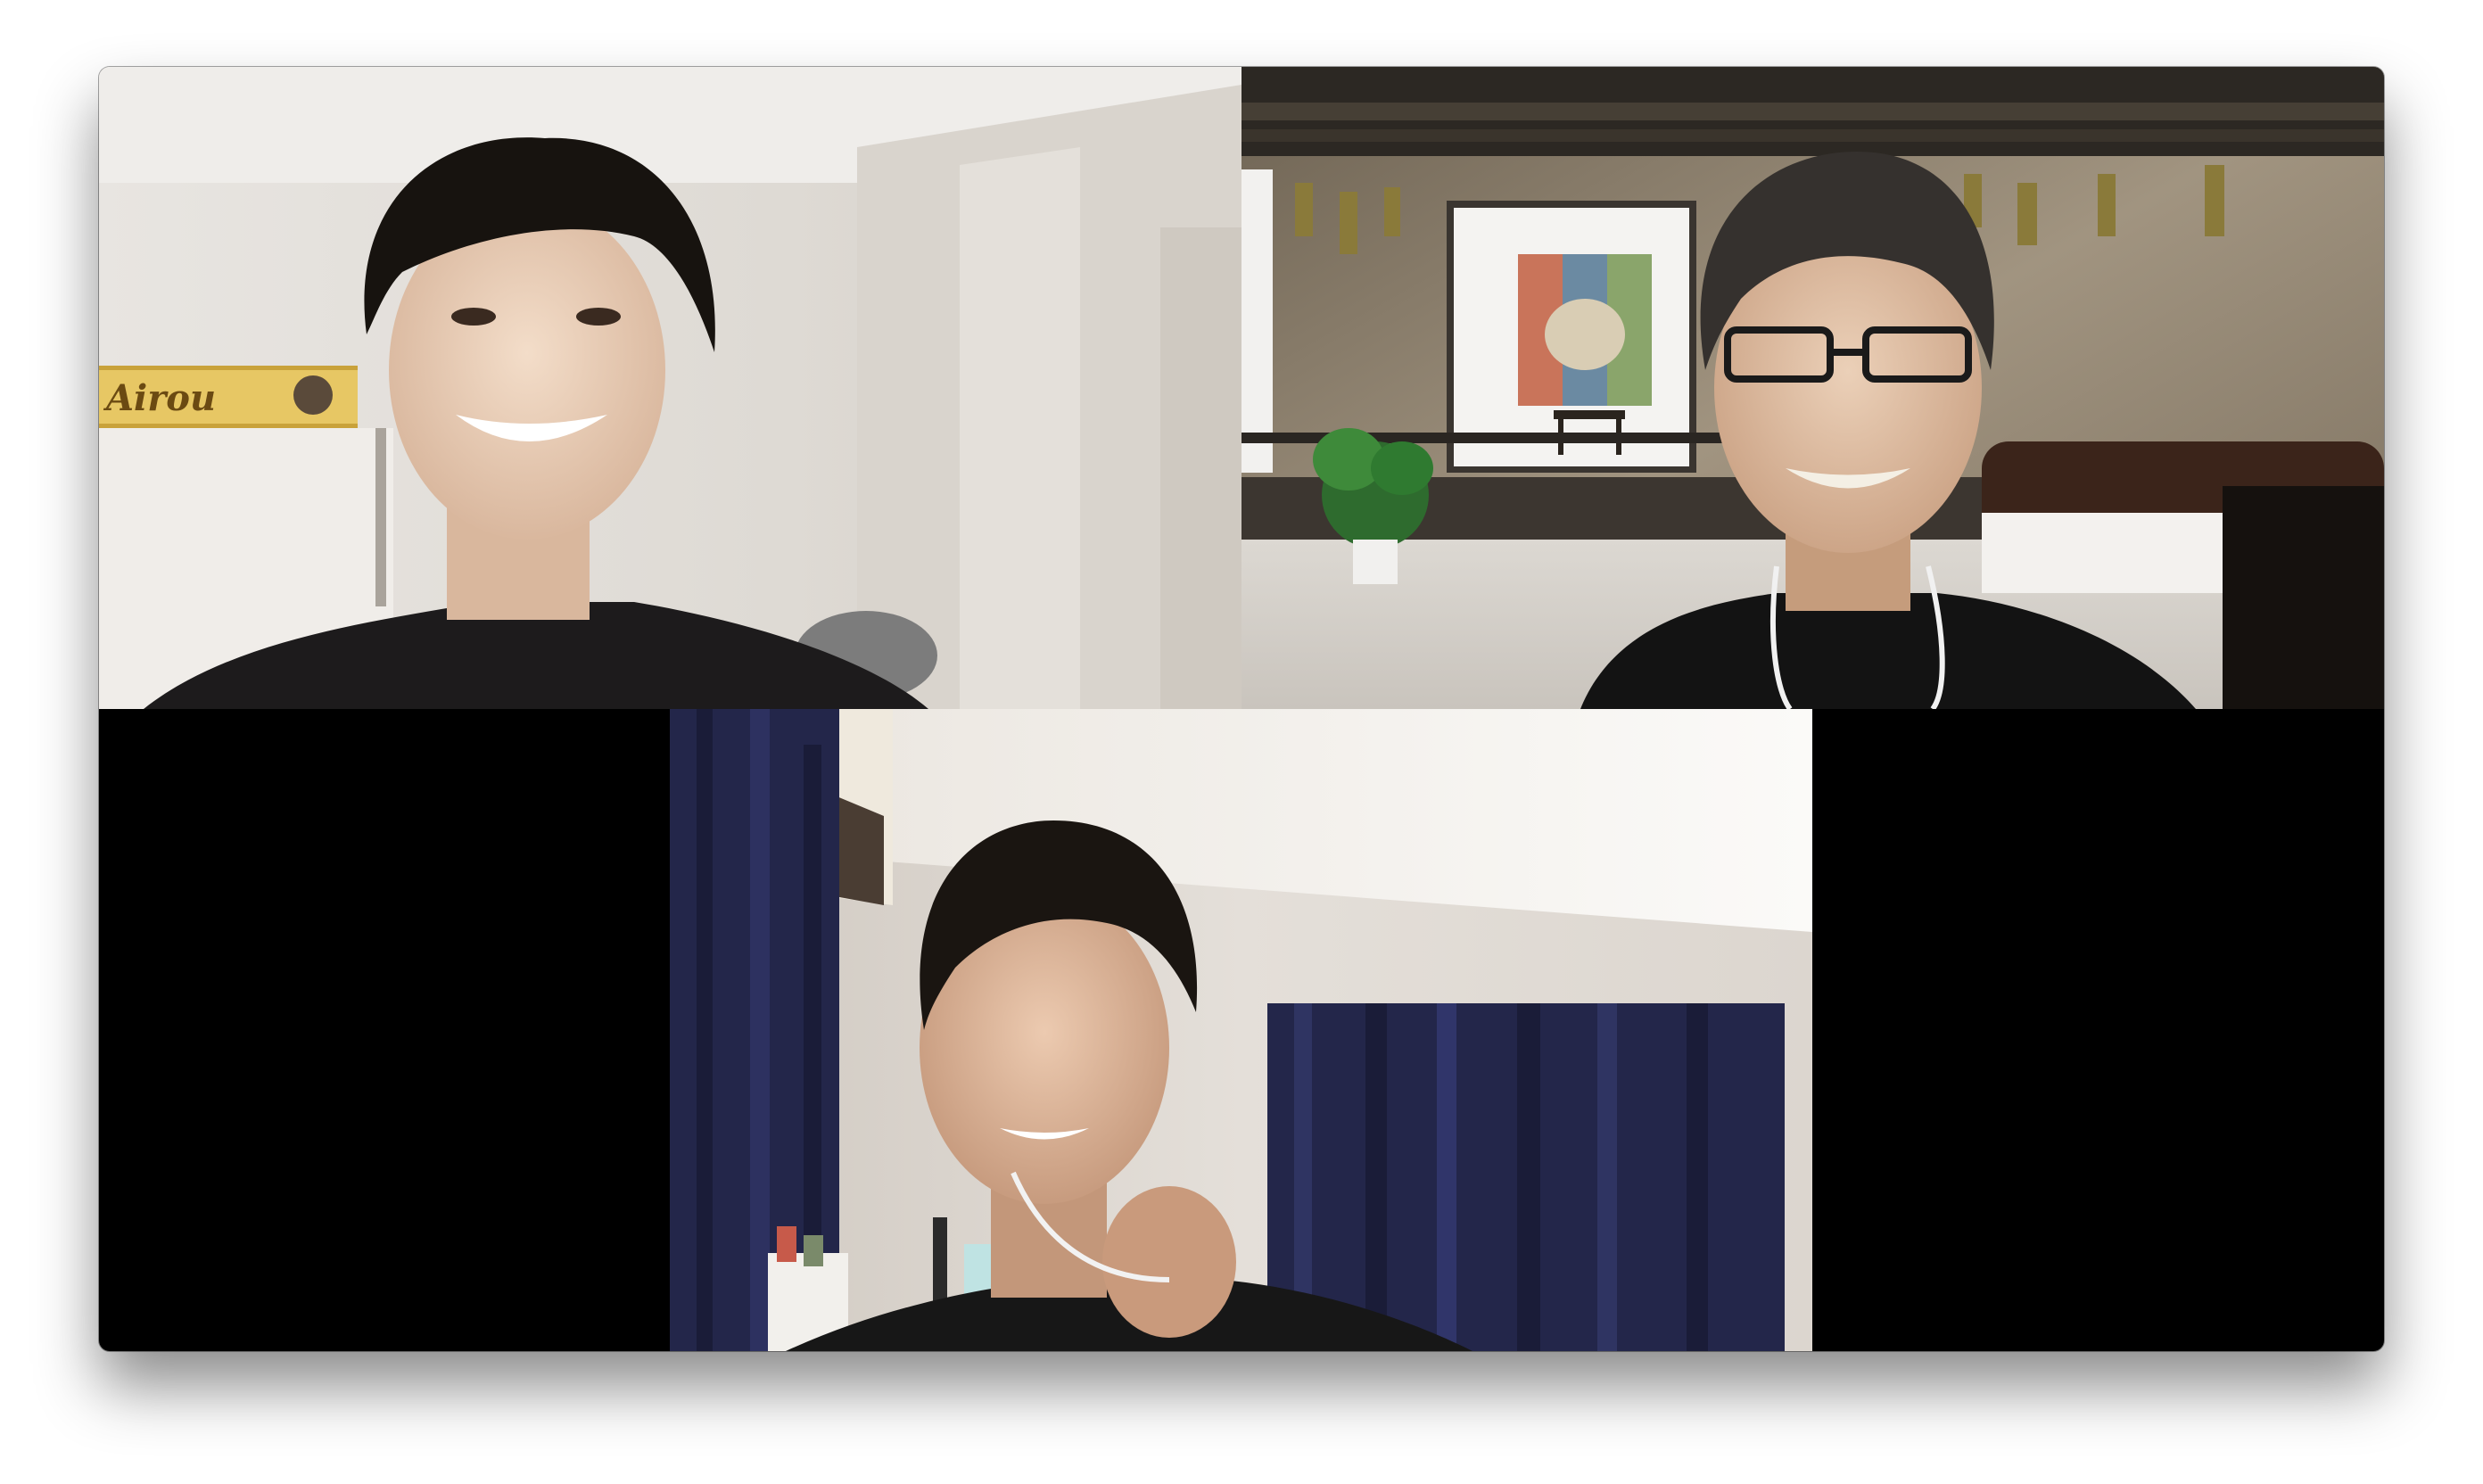 The width and height of the screenshot is (2483, 1484). Describe the element at coordinates (228, 397) in the screenshot. I see `wall-sticker: Airou` at that location.